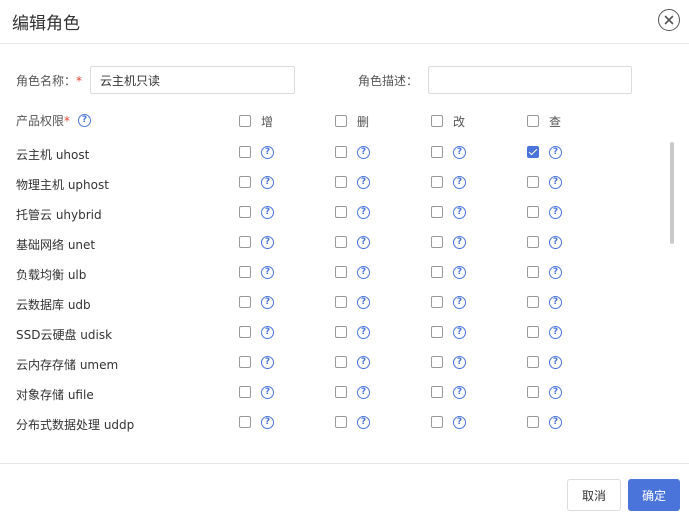 Image resolution: width=689 pixels, height=523 pixels. I want to click on product-label: 负载均衡 ulb, so click(51, 275).